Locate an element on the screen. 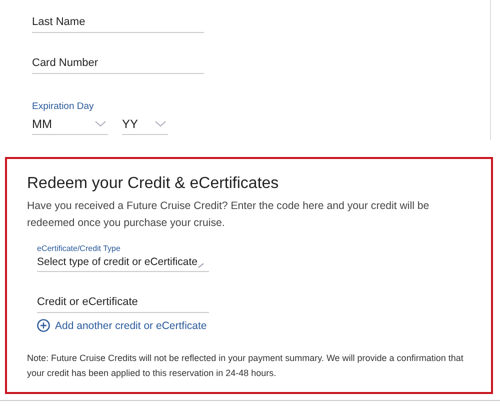 The height and width of the screenshot is (406, 500). dropdown: YY is located at coordinates (145, 125).